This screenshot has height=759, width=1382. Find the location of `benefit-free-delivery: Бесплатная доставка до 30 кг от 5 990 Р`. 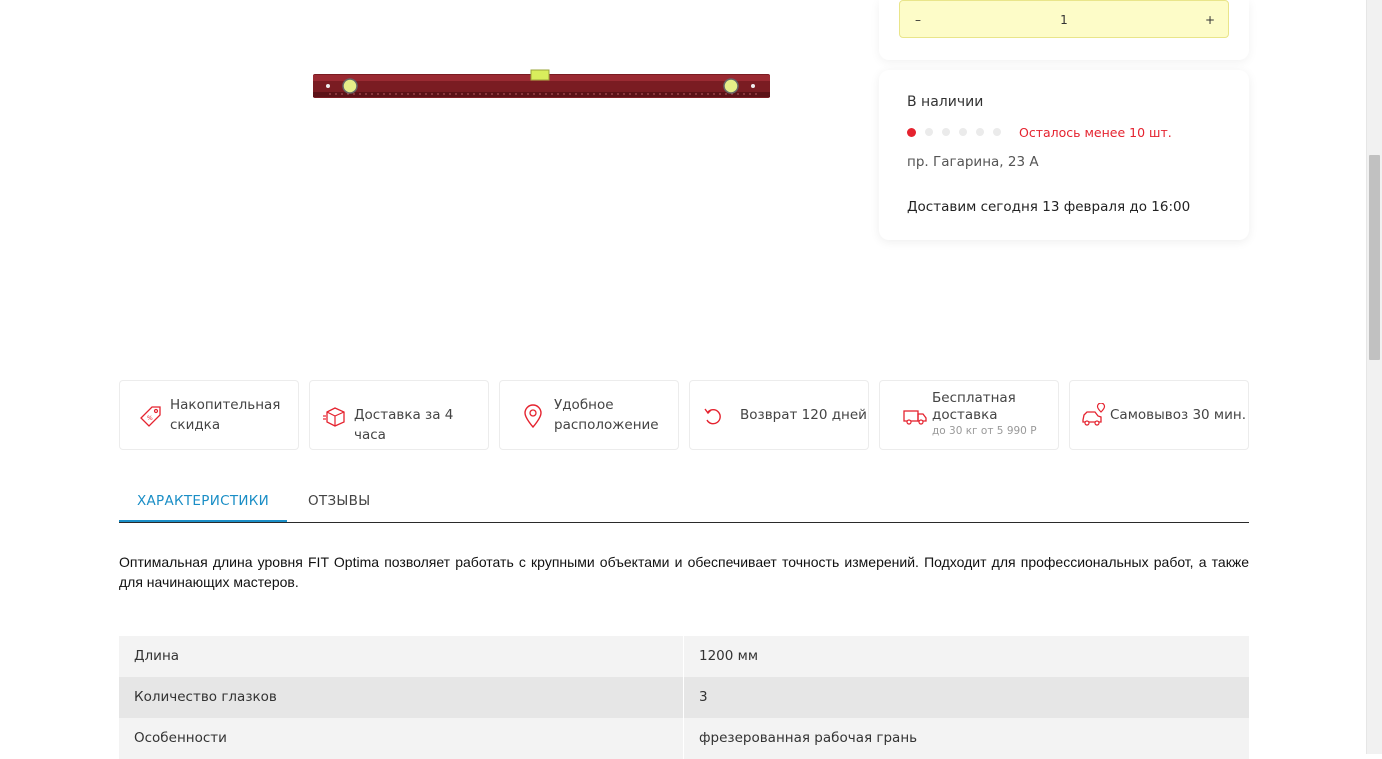

benefit-free-delivery: Бесплатная доставка до 30 кг от 5 990 Р is located at coordinates (969, 415).